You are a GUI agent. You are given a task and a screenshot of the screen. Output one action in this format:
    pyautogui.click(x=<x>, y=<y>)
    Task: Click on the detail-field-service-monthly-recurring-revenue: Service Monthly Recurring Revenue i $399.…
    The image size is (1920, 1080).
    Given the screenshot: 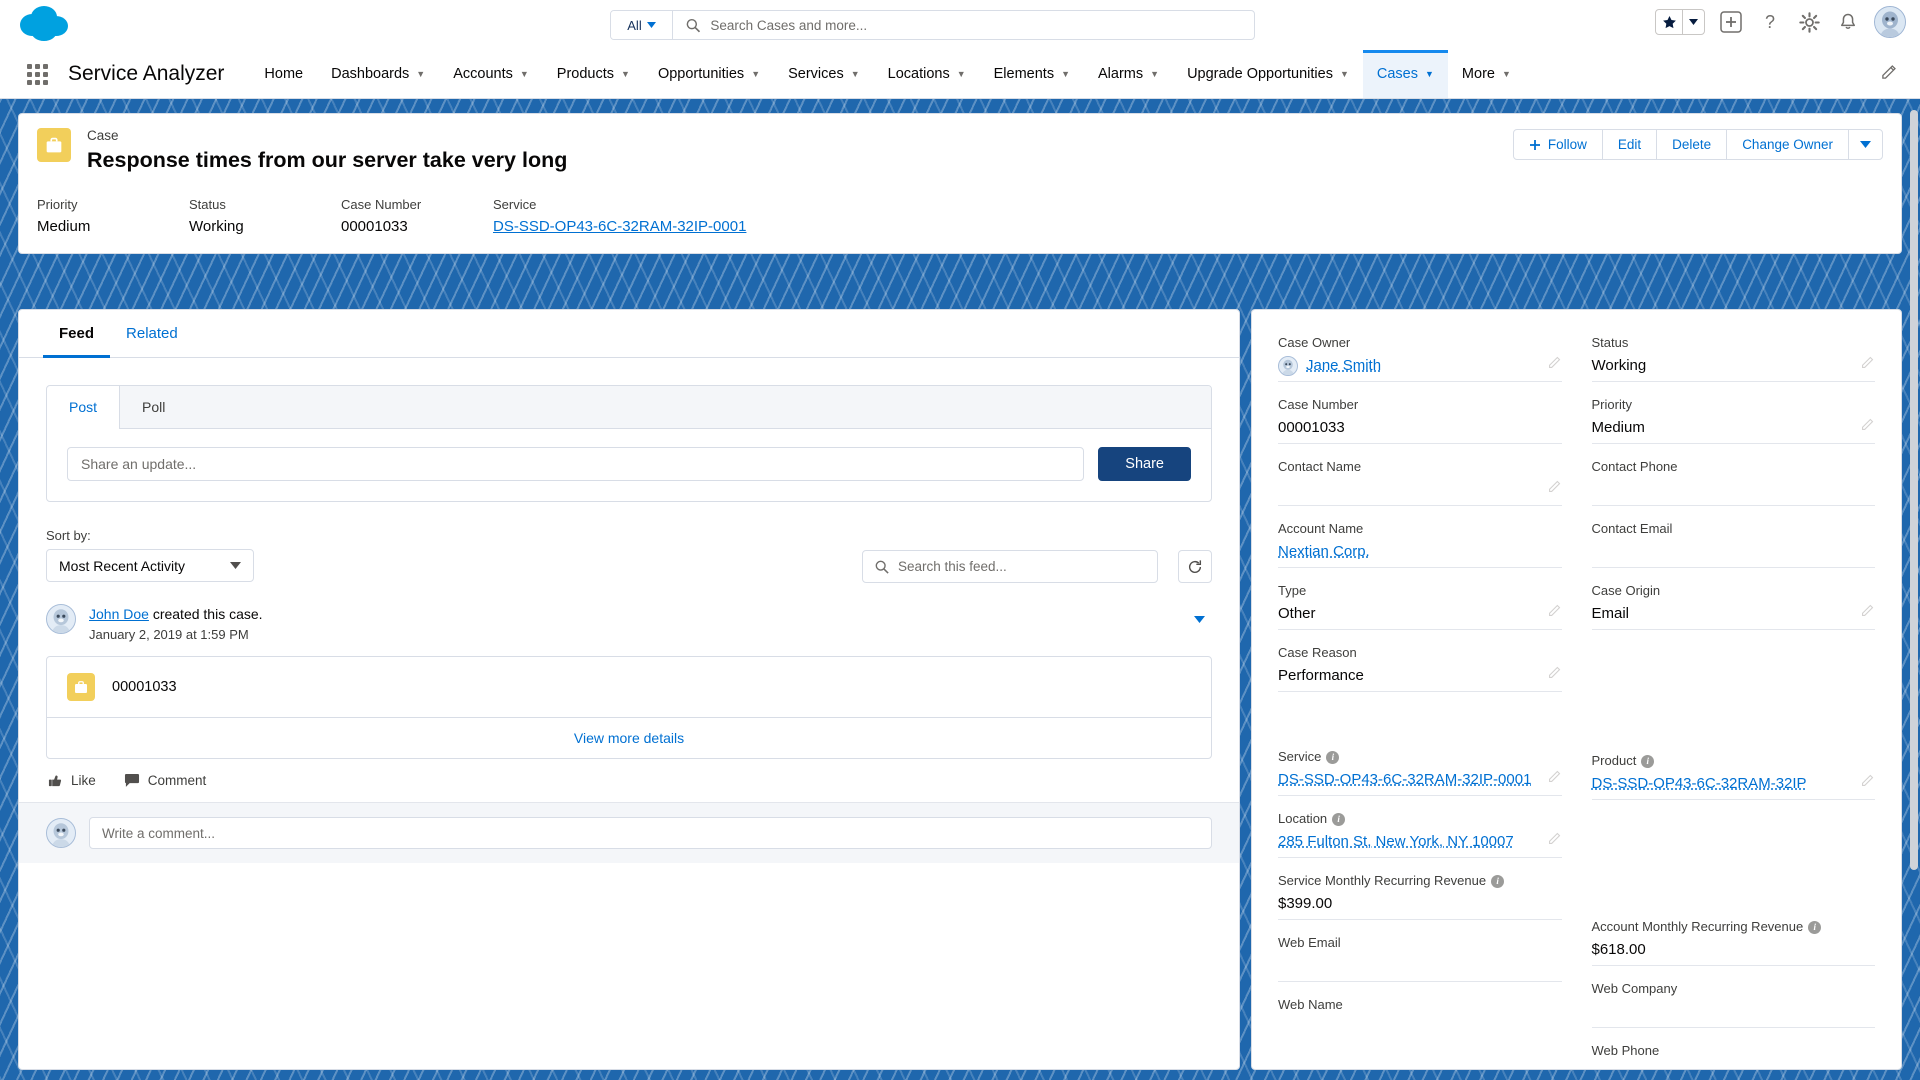 What is the action you would take?
    pyautogui.click(x=1420, y=896)
    